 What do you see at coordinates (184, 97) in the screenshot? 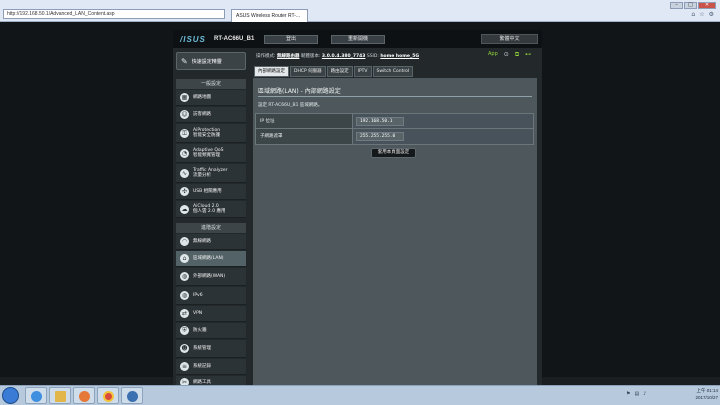
I see `network-map-icon: ▦` at bounding box center [184, 97].